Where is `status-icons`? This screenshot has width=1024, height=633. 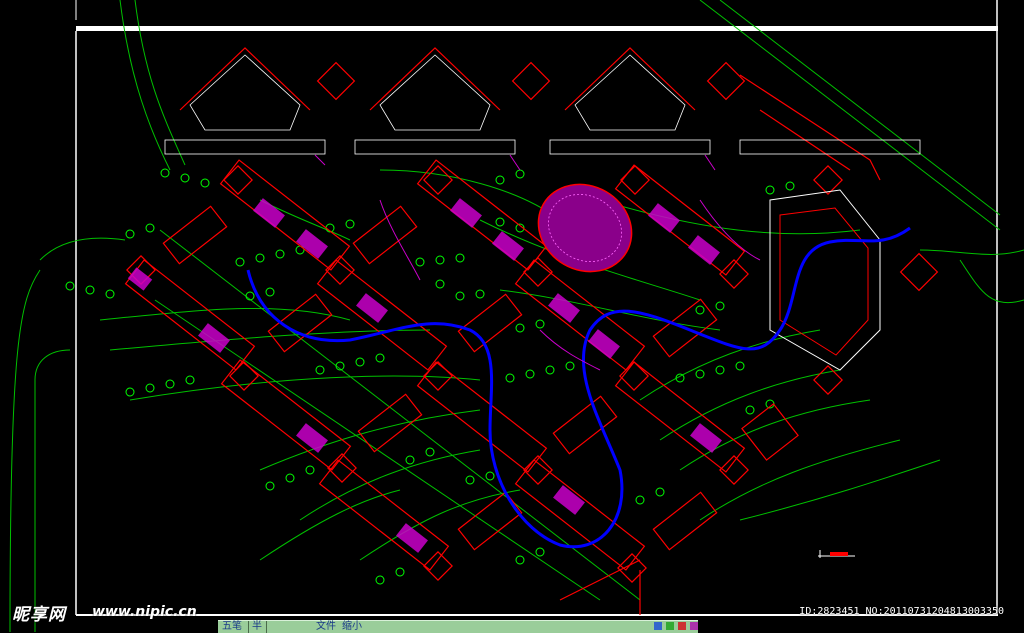
status-icons is located at coordinates (680, 626).